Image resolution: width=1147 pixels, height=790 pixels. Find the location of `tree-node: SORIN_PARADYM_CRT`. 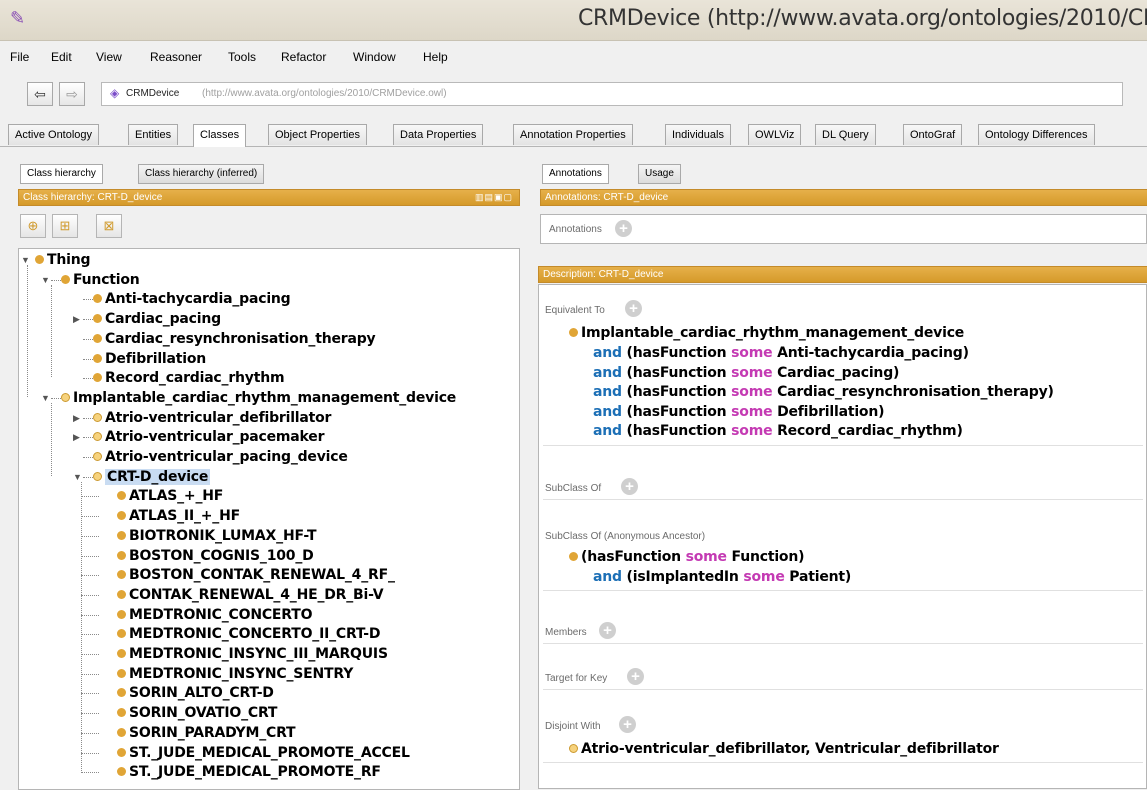

tree-node: SORIN_PARADYM_CRT is located at coordinates (206, 733).